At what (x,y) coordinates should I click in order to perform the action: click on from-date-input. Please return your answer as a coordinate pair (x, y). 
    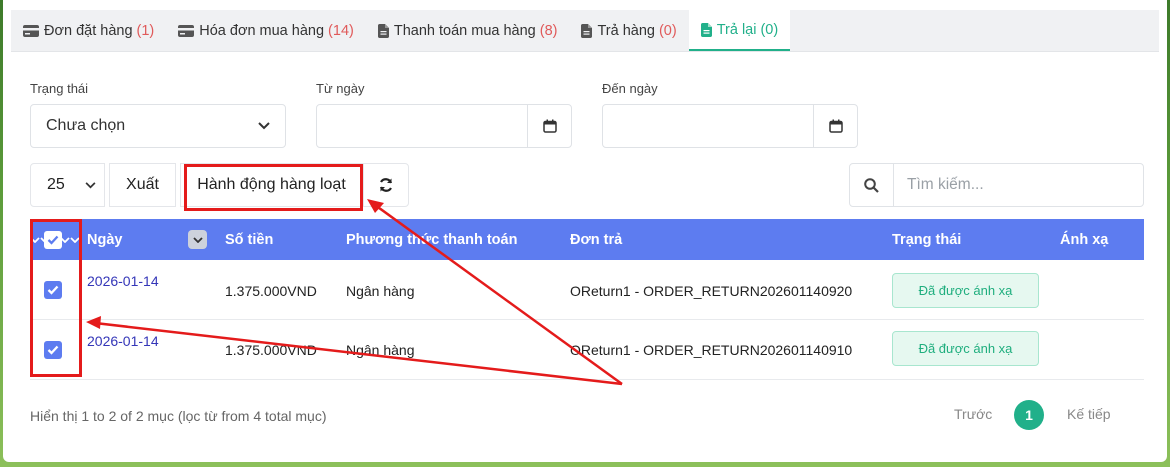
    Looking at the image, I should click on (444, 126).